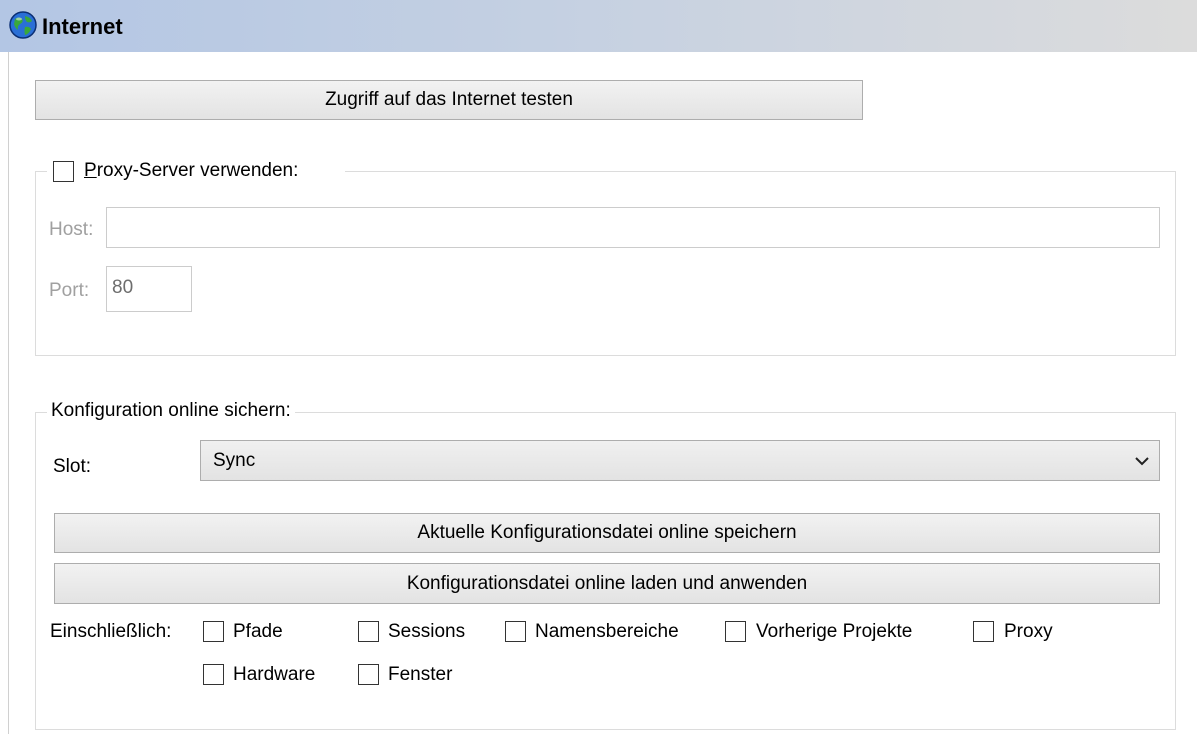 The height and width of the screenshot is (734, 1197). I want to click on include-pfade-checkbox, so click(213, 631).